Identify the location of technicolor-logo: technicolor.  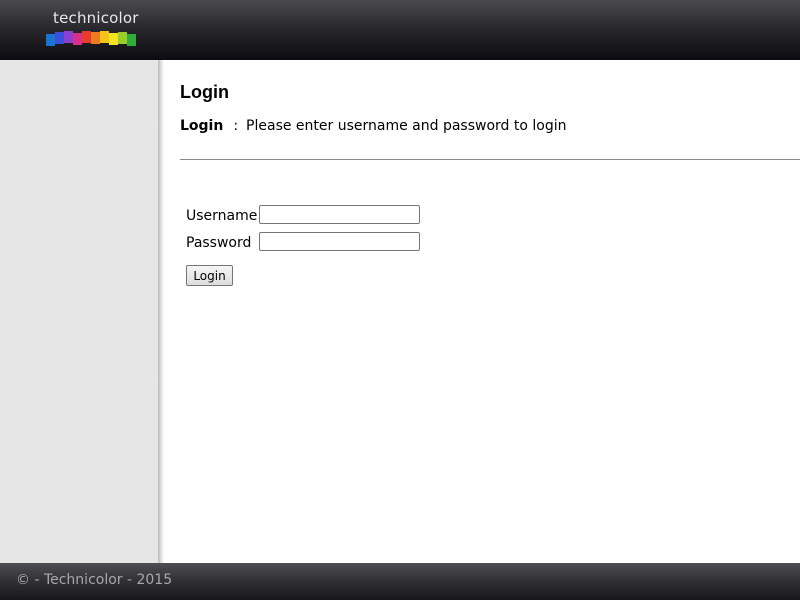
(92, 28).